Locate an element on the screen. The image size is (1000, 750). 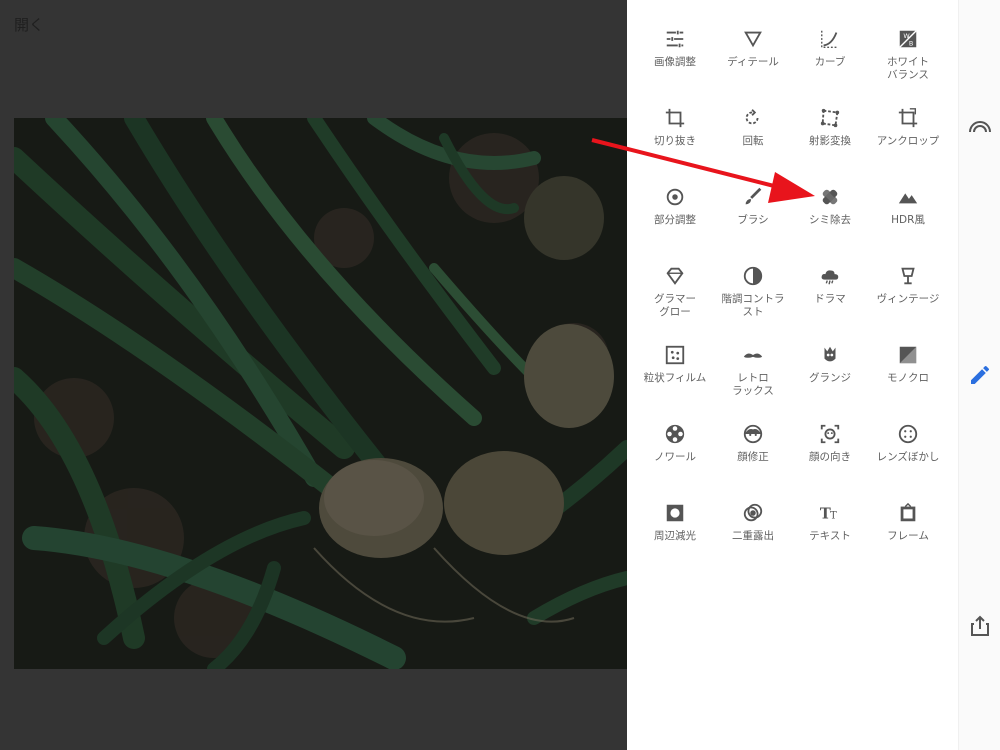
tool-monochrome: モノクロ is located at coordinates (908, 364).